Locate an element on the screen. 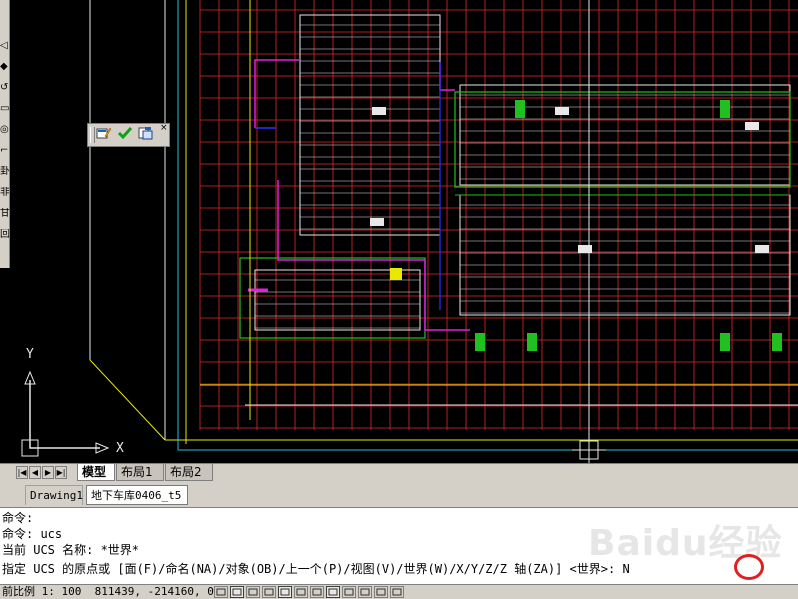 The width and height of the screenshot is (798, 599). coordinate-readout: 811439, -214160, 0 is located at coordinates (154, 591).